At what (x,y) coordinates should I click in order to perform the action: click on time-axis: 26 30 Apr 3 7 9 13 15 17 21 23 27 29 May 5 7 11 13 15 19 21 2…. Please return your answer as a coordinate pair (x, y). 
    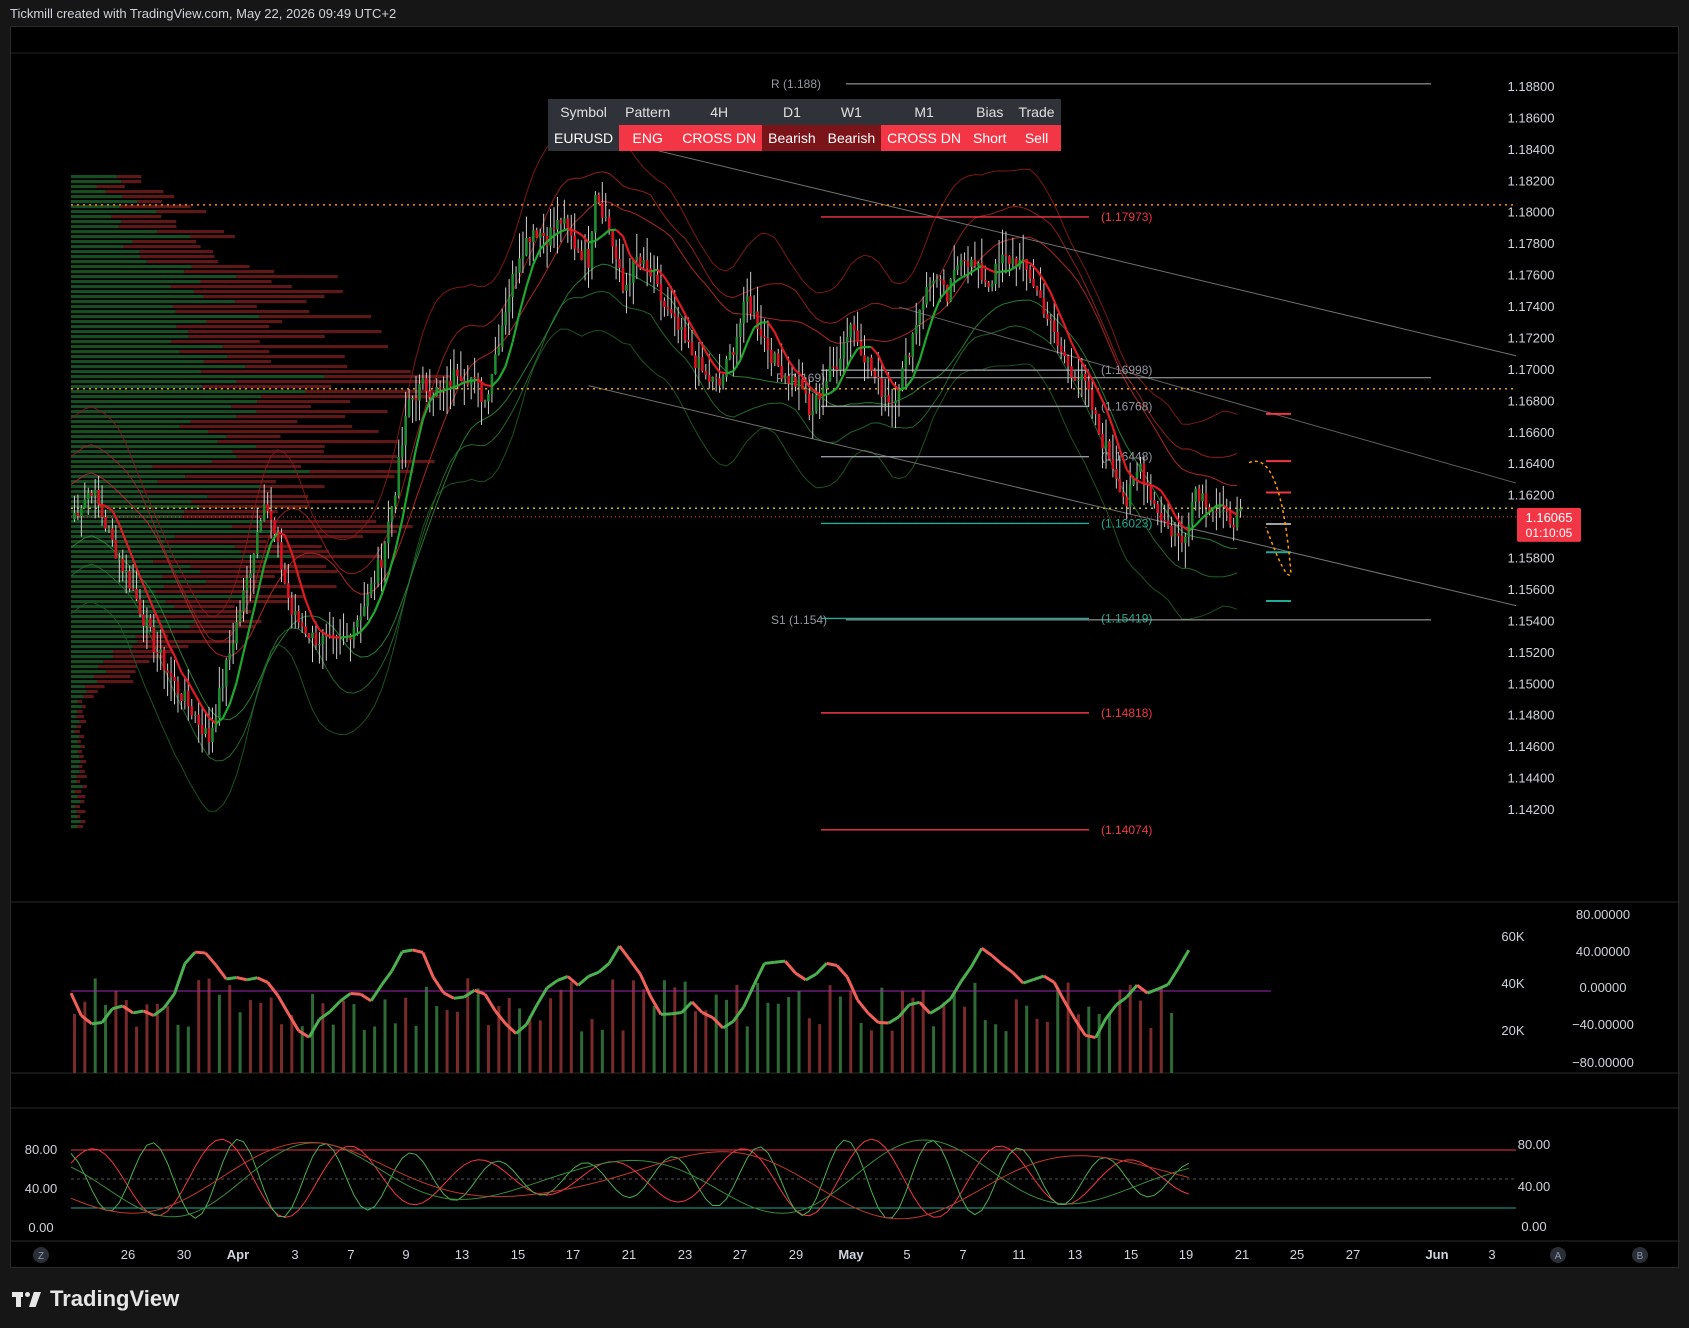
    Looking at the image, I should click on (840, 1255).